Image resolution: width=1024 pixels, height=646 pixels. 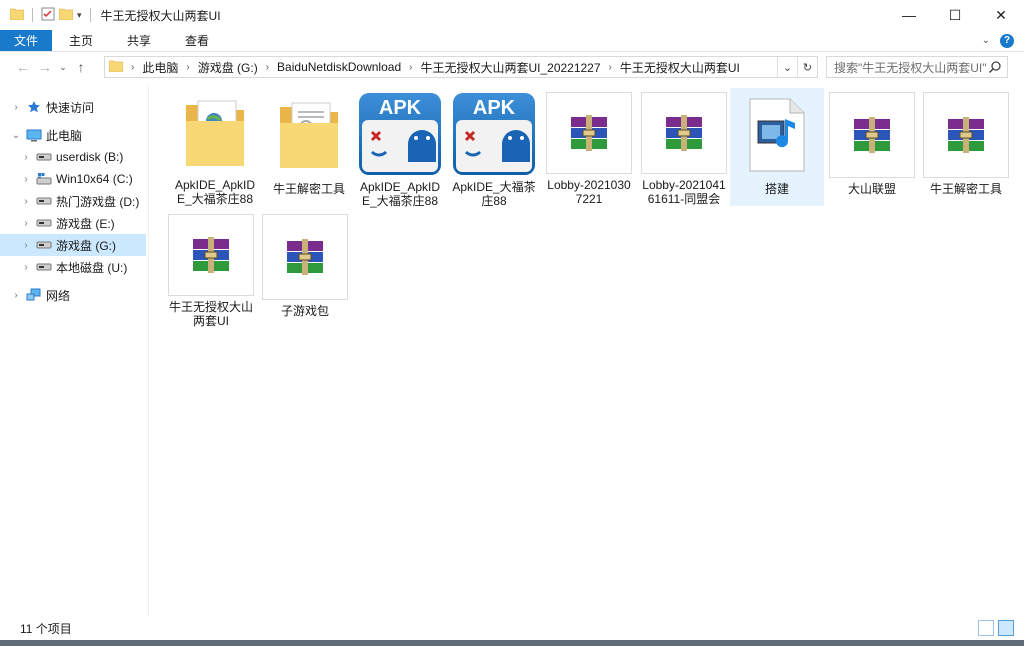 What do you see at coordinates (66, 15) in the screenshot?
I see `new-folder-icon` at bounding box center [66, 15].